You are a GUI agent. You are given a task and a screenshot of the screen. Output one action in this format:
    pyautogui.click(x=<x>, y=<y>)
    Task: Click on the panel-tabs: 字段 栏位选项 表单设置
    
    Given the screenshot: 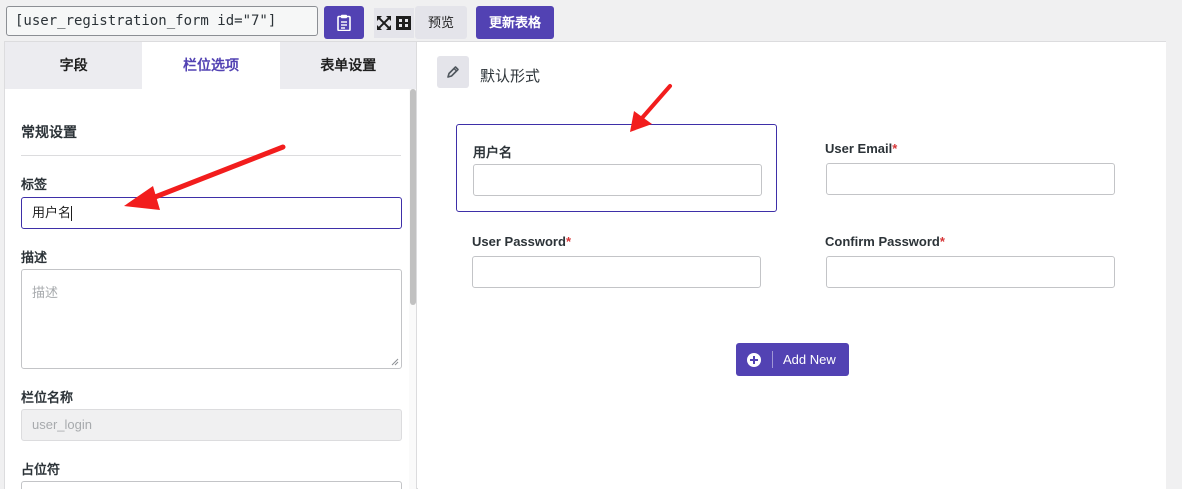 What is the action you would take?
    pyautogui.click(x=210, y=65)
    